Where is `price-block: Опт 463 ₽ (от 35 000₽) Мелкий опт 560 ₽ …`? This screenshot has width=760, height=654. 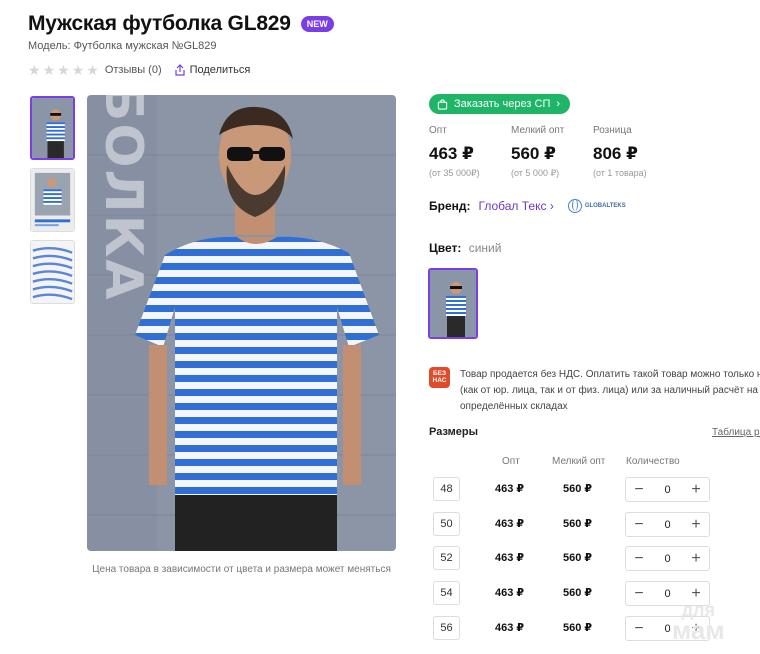 price-block: Опт 463 ₽ (от 35 000₽) Мелкий опт 560 ₽ … is located at coordinates (552, 152).